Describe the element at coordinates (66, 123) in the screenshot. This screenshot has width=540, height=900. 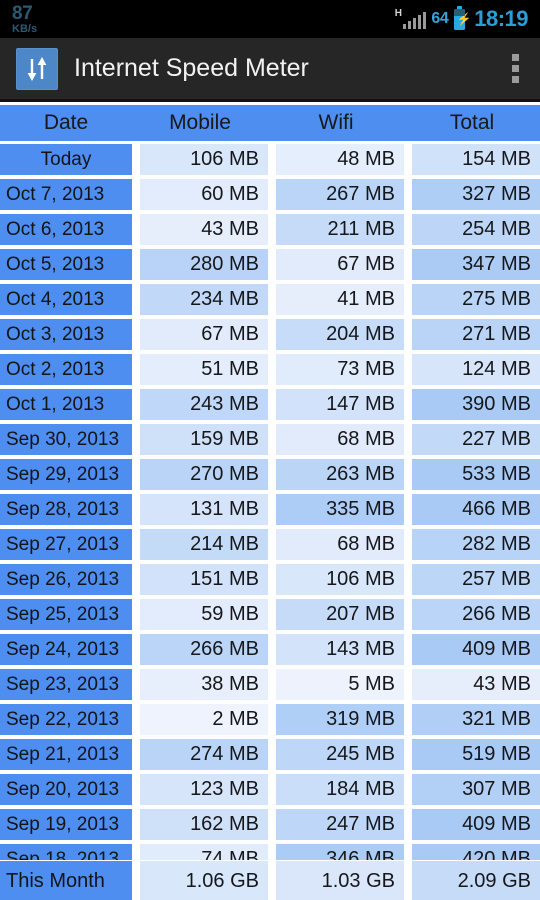
I see `column-header-date: Date` at that location.